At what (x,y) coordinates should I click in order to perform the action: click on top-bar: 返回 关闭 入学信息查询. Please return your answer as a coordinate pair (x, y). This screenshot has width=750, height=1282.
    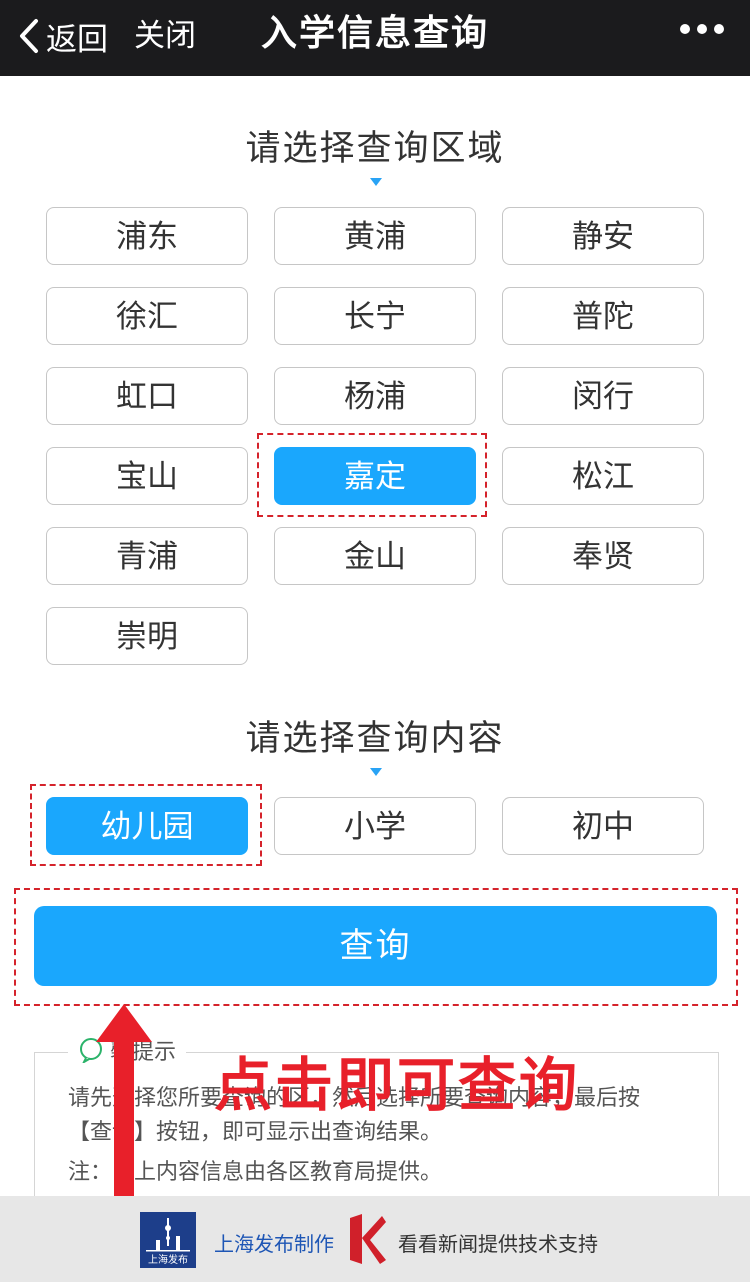
    Looking at the image, I should click on (375, 38).